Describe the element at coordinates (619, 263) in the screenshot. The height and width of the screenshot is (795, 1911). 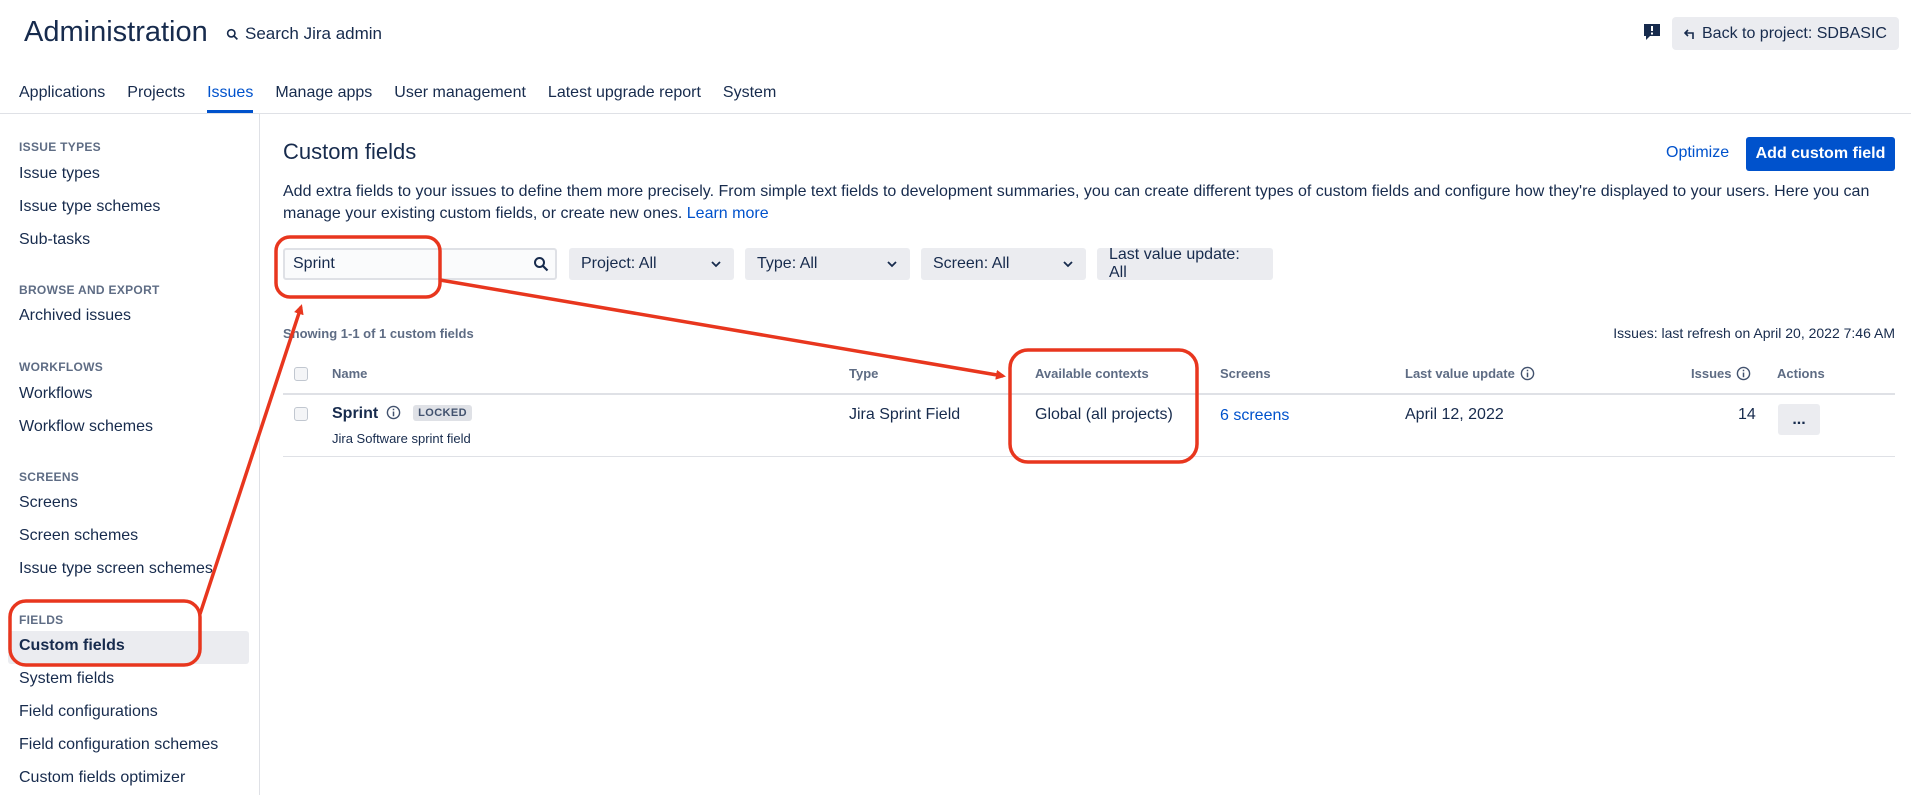
I see `project-filter-label: Project: All` at that location.